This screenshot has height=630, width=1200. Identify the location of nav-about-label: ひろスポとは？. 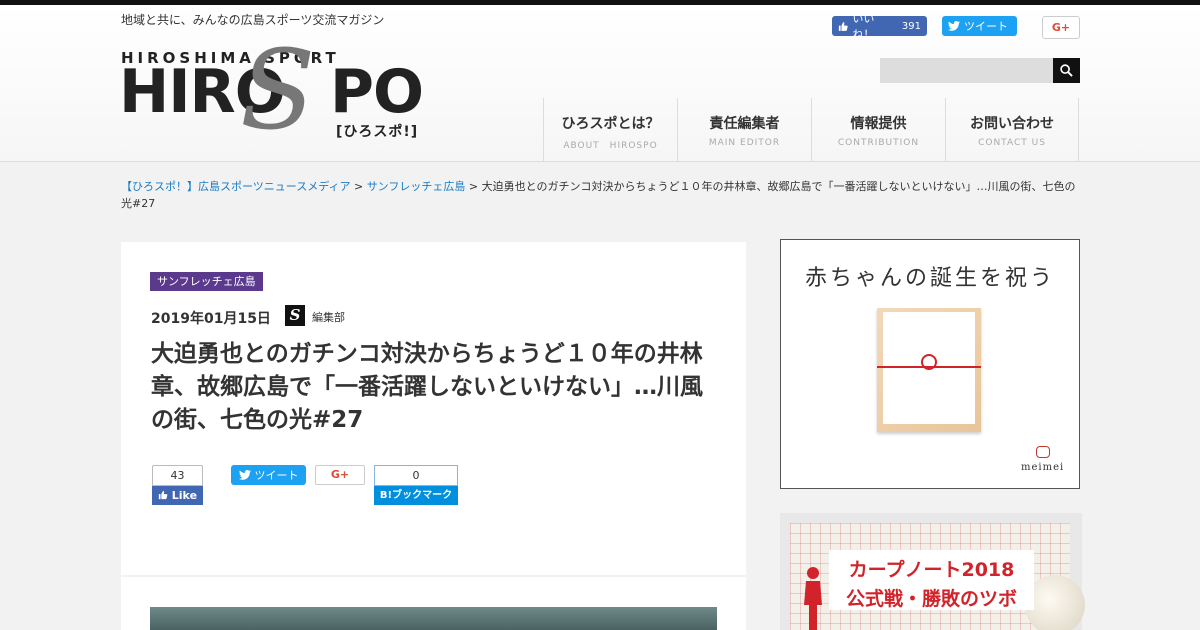
(610, 124).